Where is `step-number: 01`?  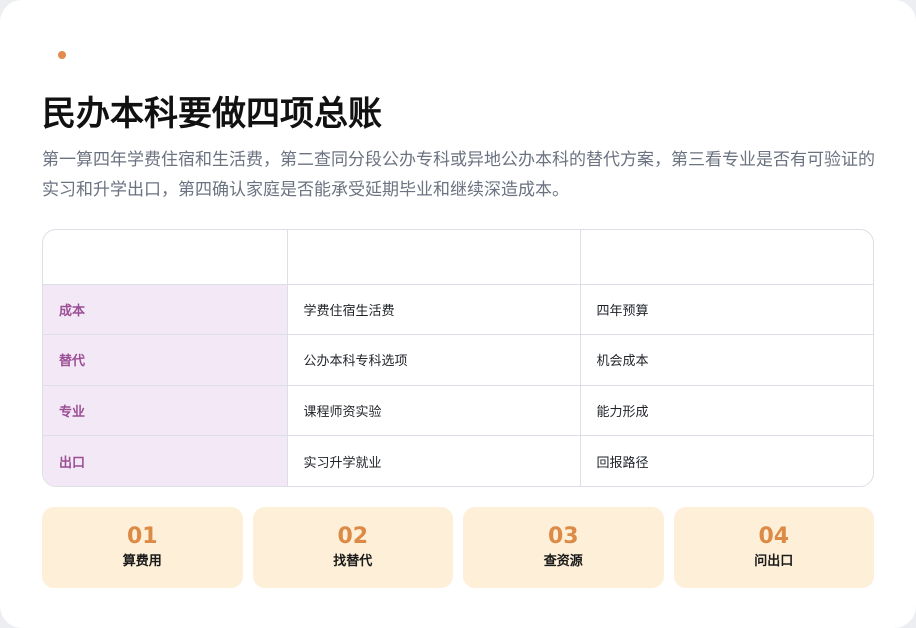 step-number: 01 is located at coordinates (142, 536).